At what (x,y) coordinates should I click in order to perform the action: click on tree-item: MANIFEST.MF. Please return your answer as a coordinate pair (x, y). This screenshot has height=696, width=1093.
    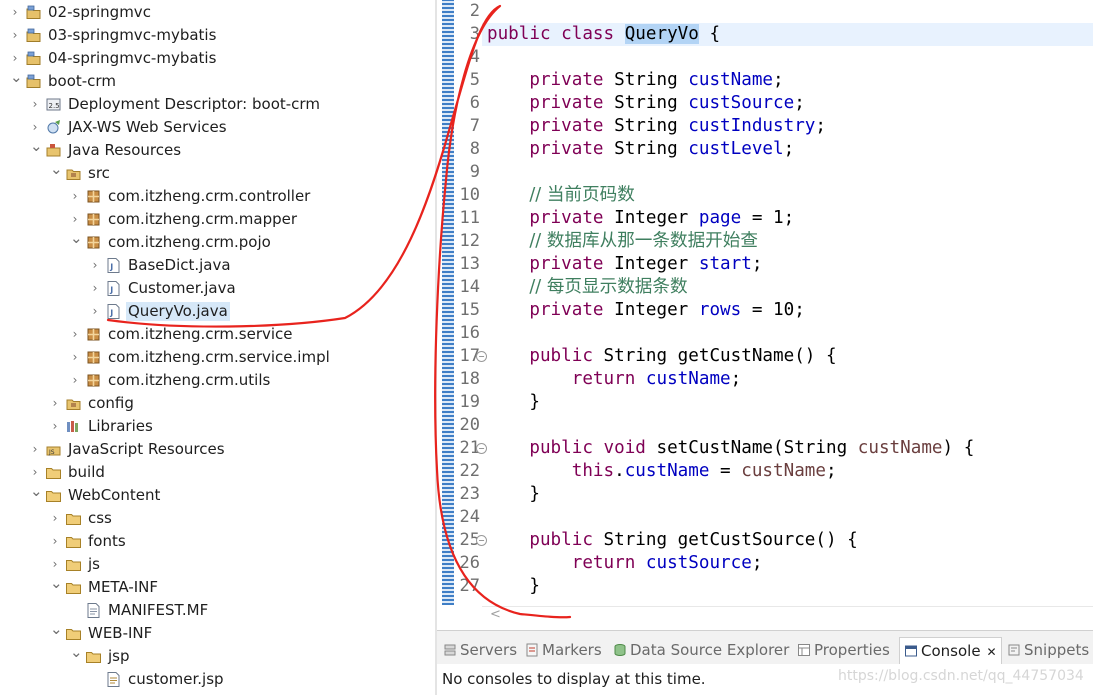
    Looking at the image, I should click on (218, 610).